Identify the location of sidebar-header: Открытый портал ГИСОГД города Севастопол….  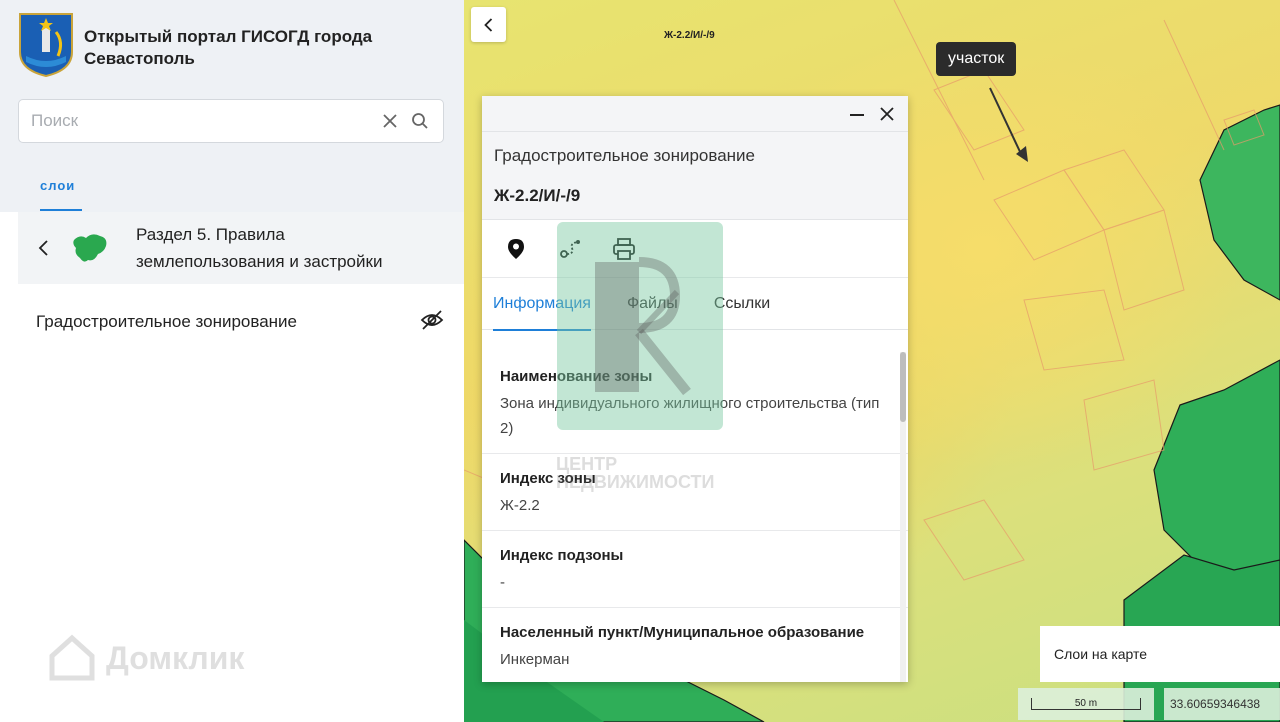
(232, 106).